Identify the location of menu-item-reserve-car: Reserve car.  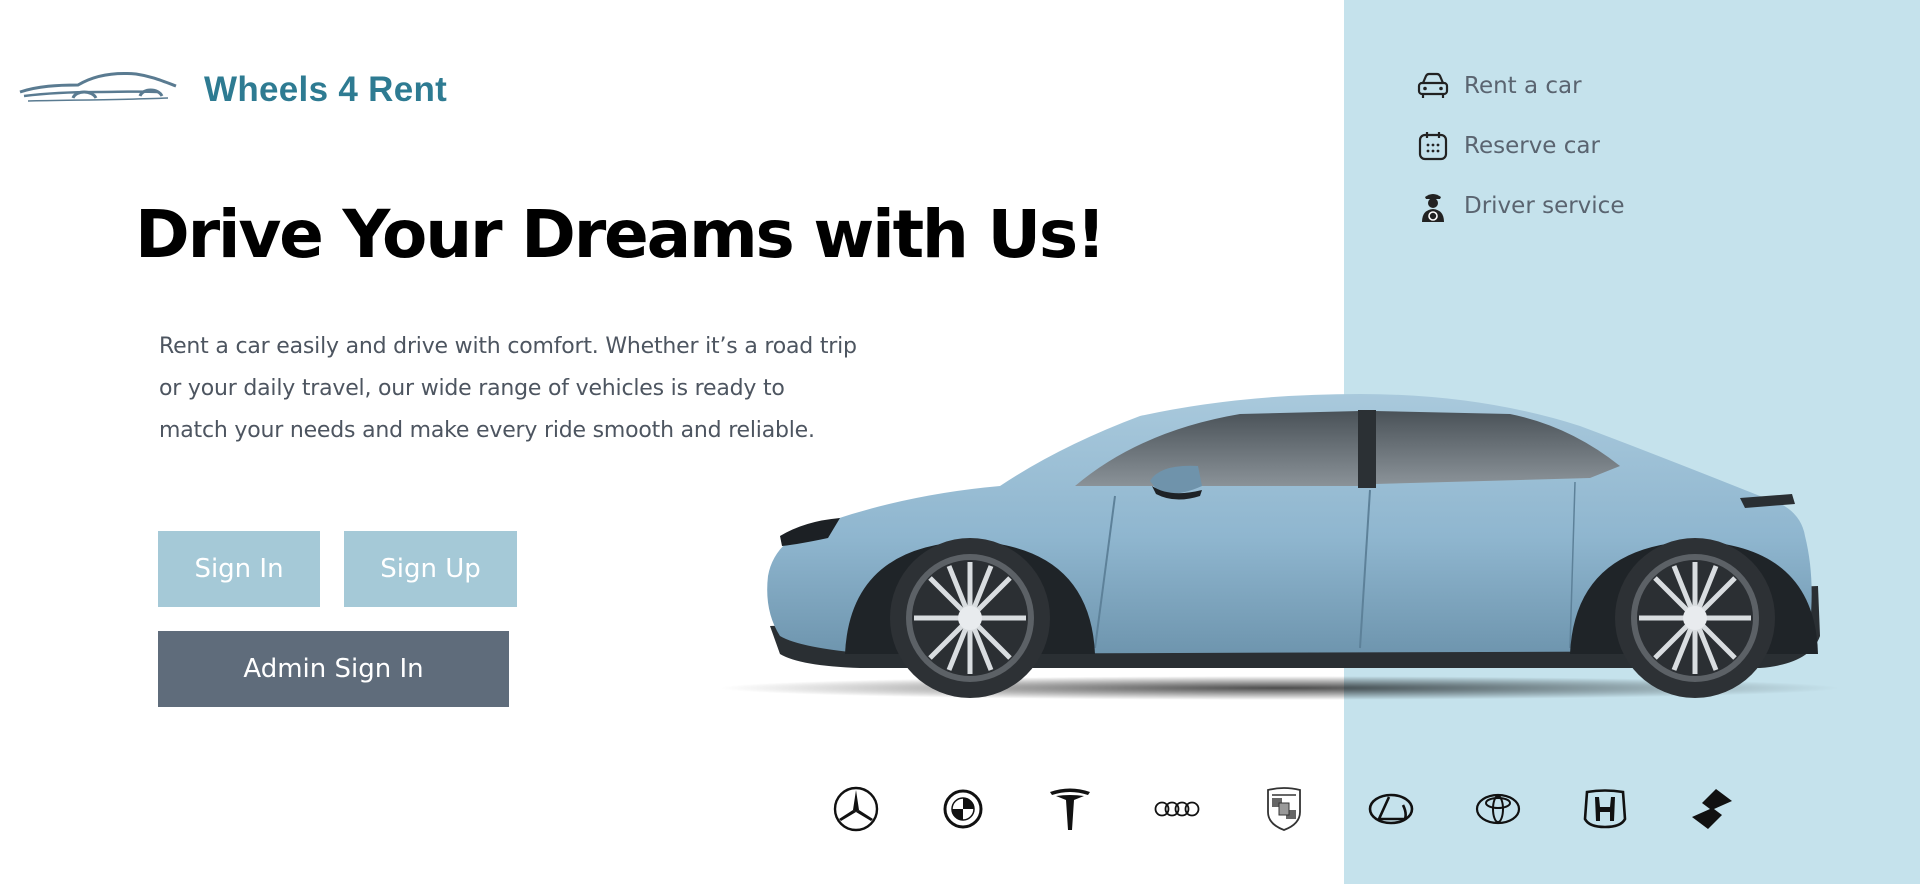
(1520, 146).